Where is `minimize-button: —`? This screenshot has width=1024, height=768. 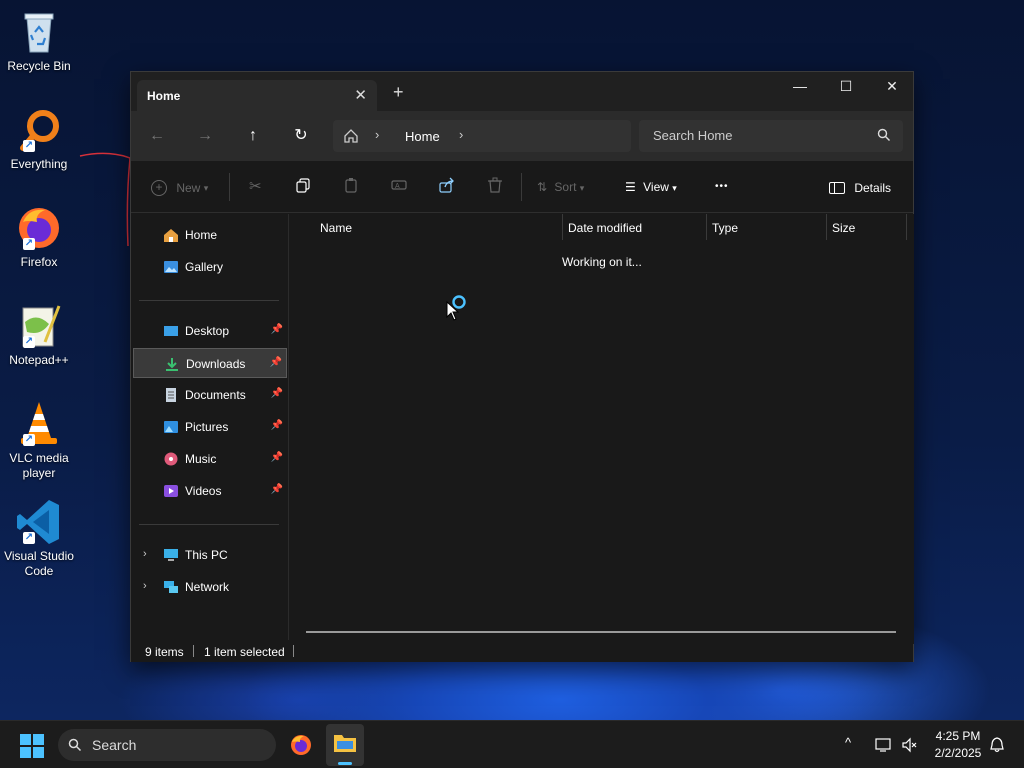 minimize-button: — is located at coordinates (800, 87).